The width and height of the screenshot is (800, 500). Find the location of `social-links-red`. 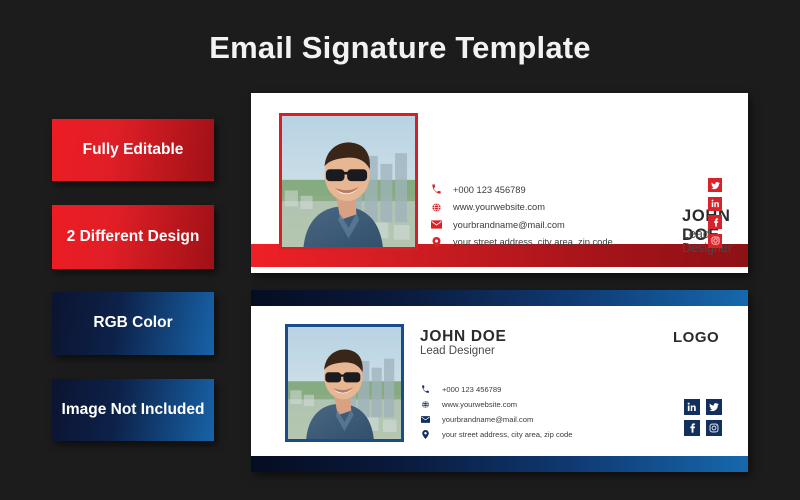

social-links-red is located at coordinates (715, 213).